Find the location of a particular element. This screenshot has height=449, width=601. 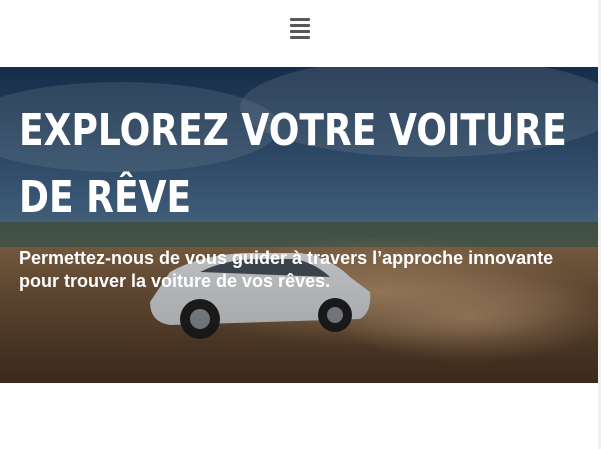

top-navigation-bar is located at coordinates (300, 33).